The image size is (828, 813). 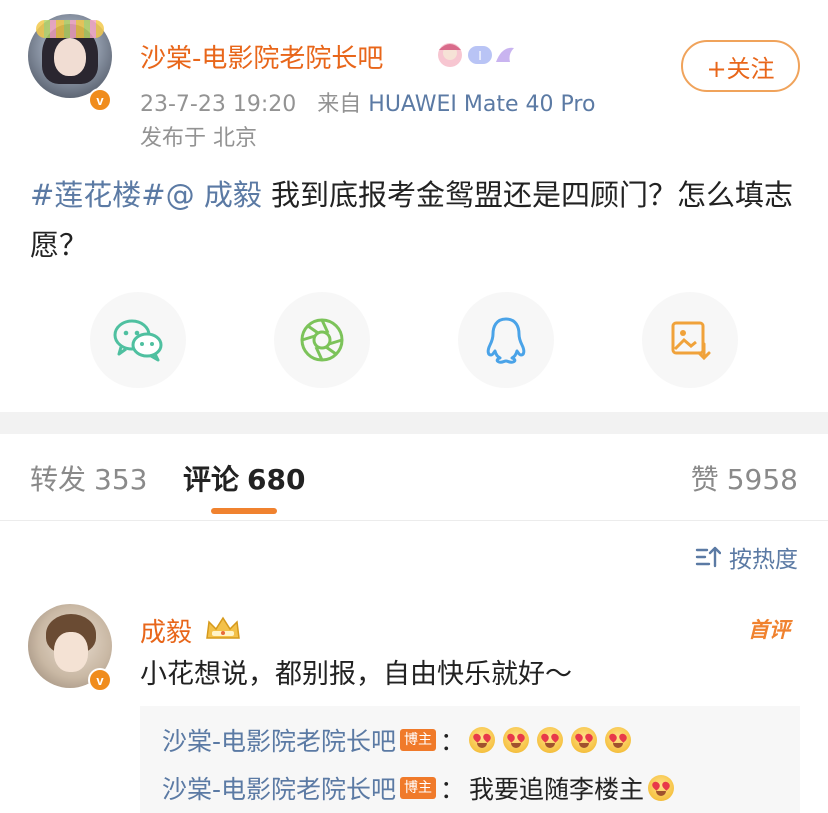 I want to click on post-body: #莲花楼#@ 成毅 我到底报考金鸳盟还是四顾门？怎么填志愿？, so click(x=416, y=220).